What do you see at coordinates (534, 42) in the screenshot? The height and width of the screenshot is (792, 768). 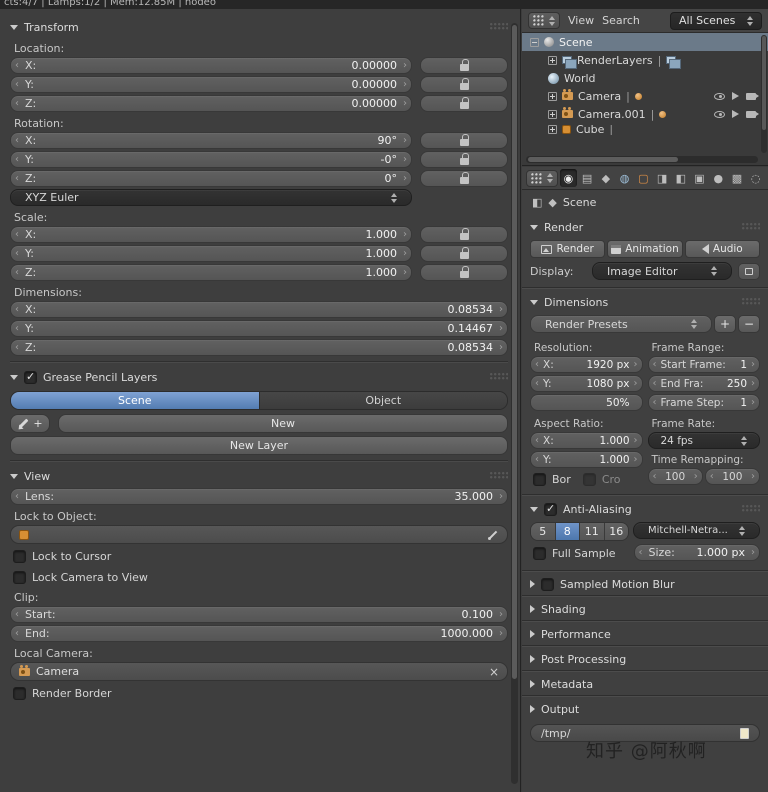 I see `collapse-box-icon` at bounding box center [534, 42].